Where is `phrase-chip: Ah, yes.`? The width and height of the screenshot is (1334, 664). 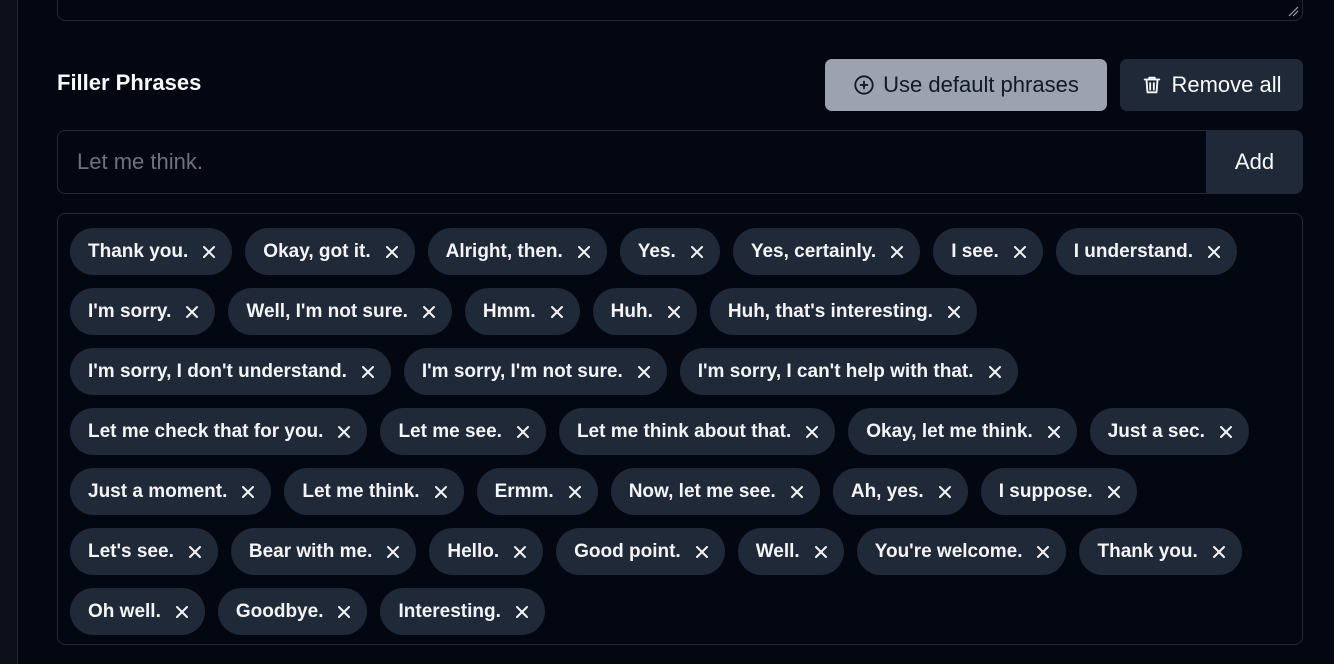
phrase-chip: Ah, yes. is located at coordinates (900, 491).